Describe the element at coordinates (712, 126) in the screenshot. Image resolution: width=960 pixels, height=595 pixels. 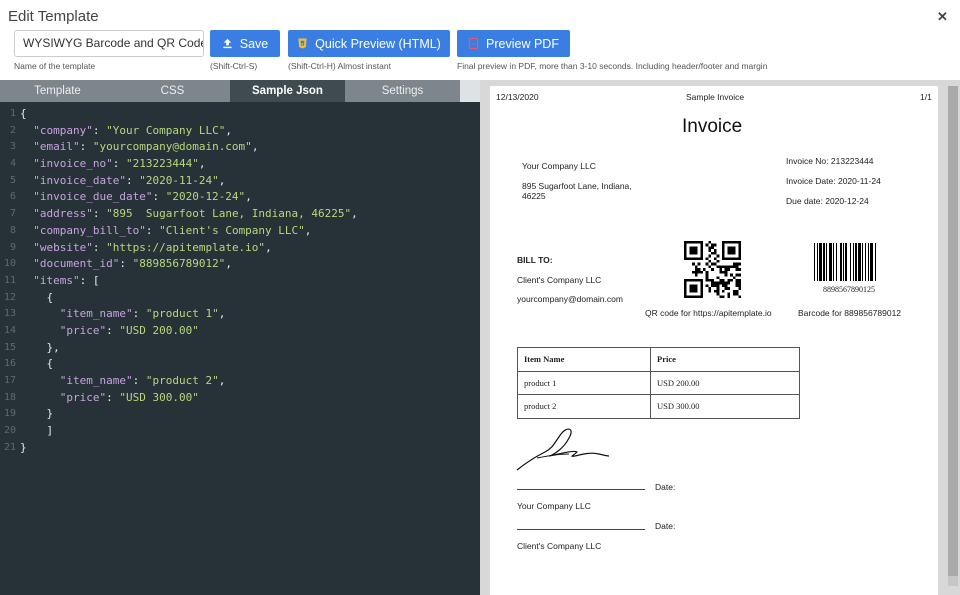
I see `invoice-title: Invoice` at that location.